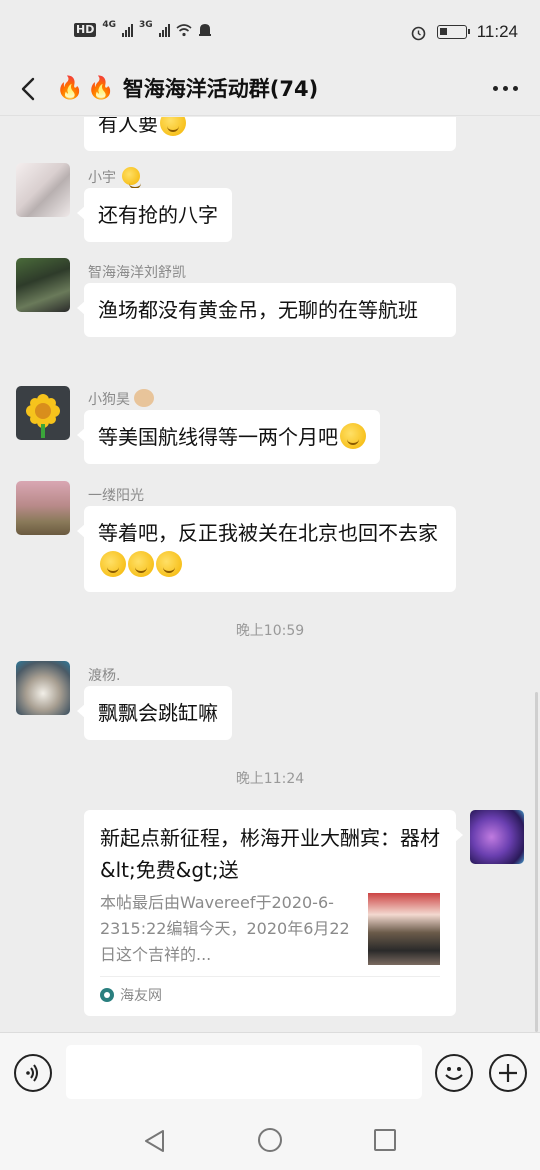  Describe the element at coordinates (173, 126) in the screenshot. I see `laughing-emoji-icon` at that location.